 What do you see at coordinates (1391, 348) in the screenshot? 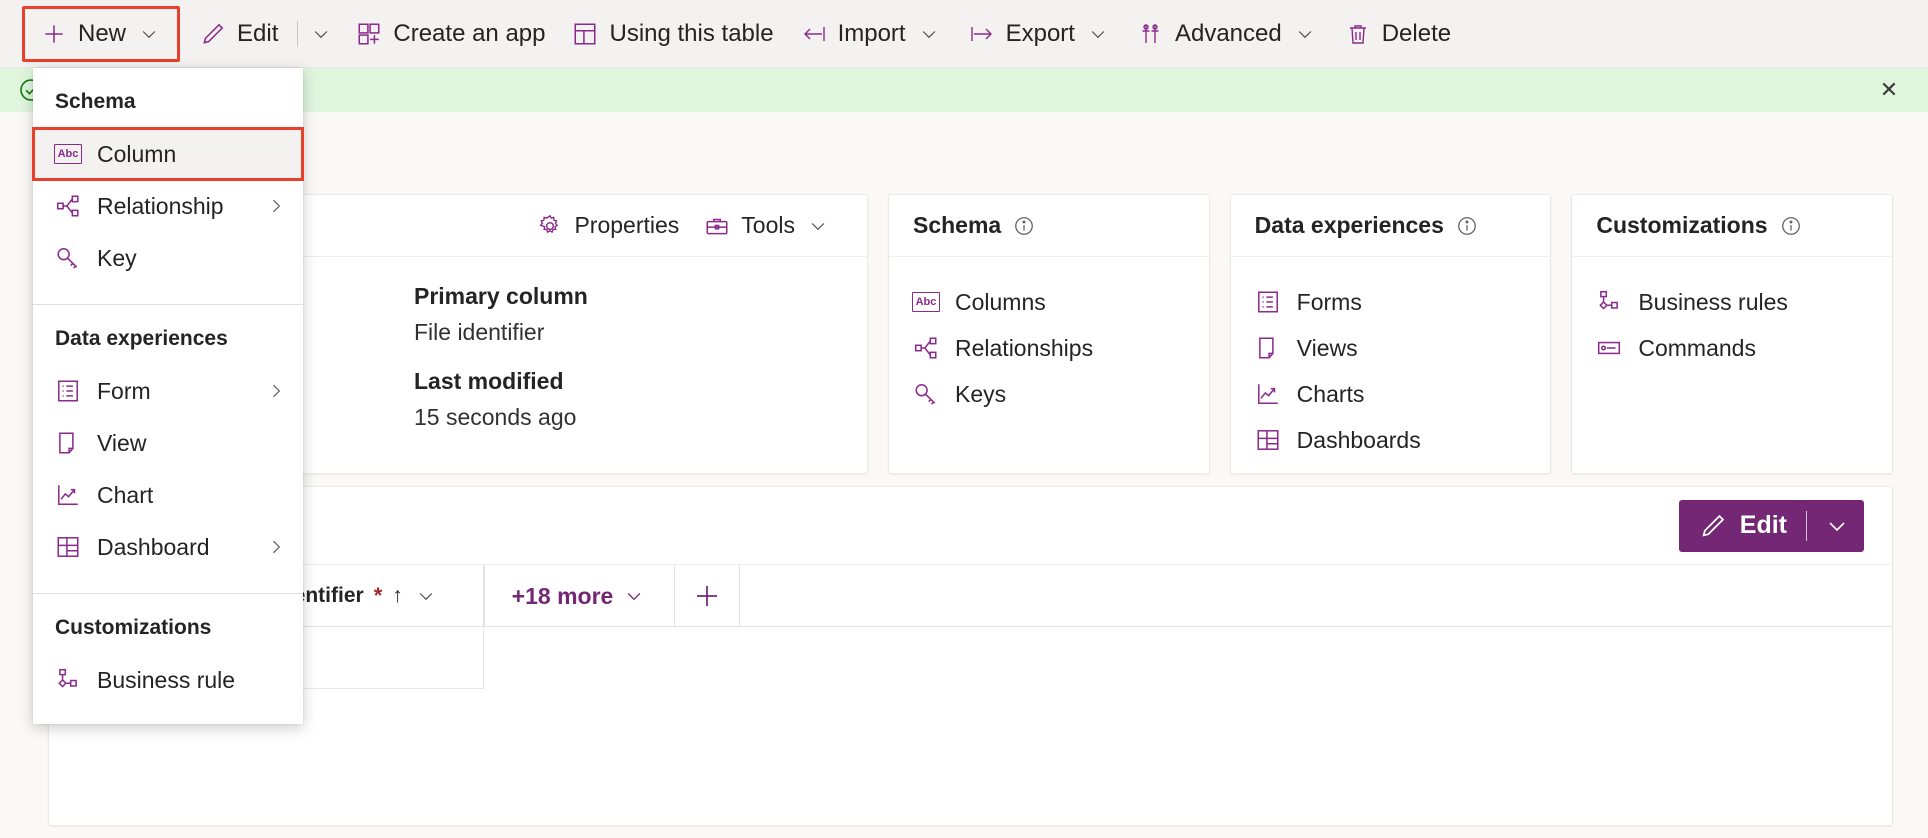
I see `data-experiences-item-views: Views` at bounding box center [1391, 348].